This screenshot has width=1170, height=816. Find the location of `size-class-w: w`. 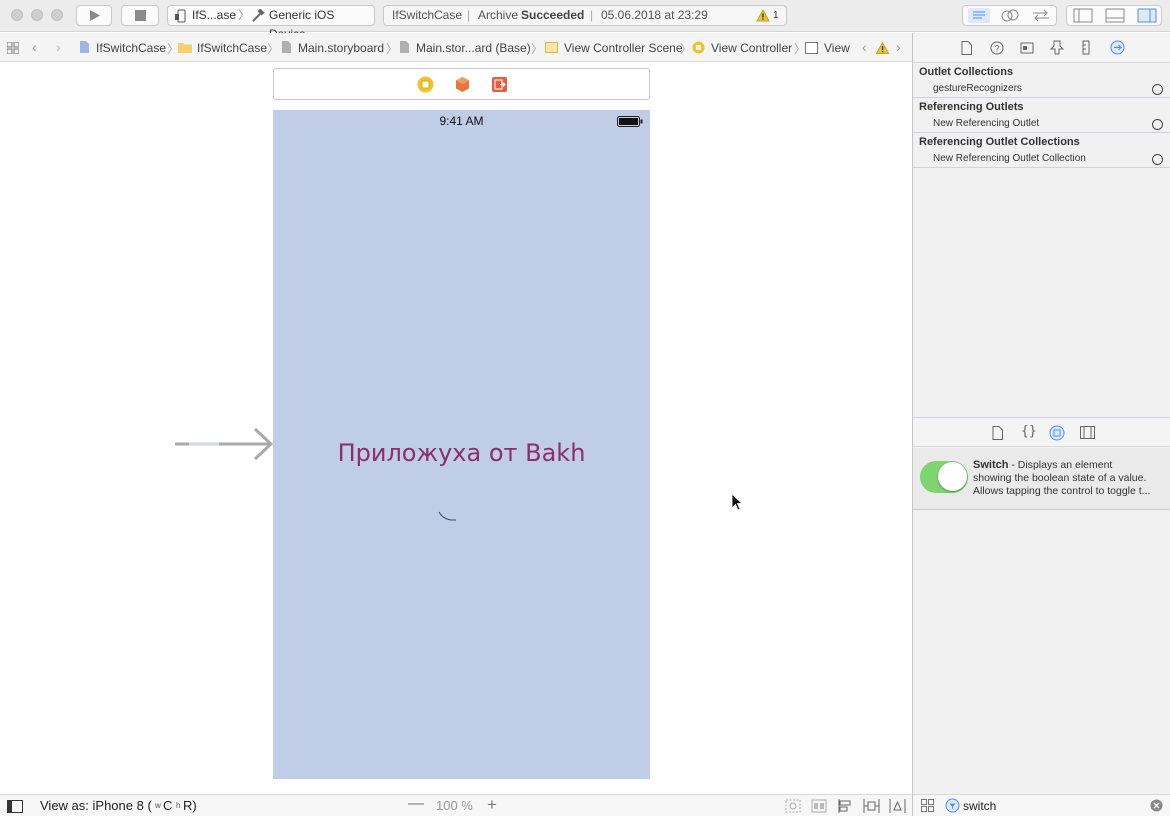

size-class-w: w is located at coordinates (158, 805).